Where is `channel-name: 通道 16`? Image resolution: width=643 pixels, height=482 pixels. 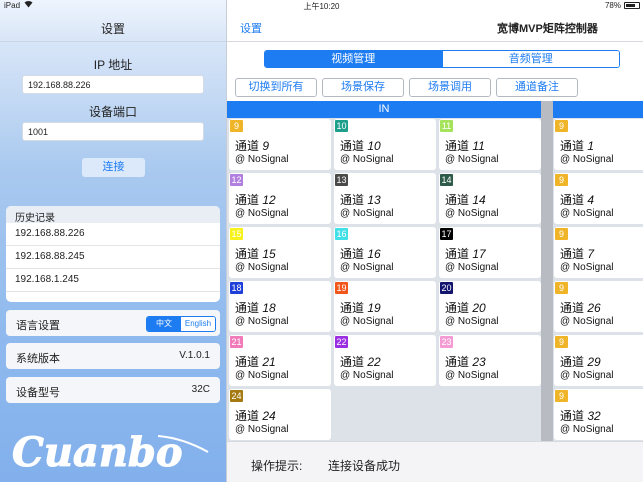 channel-name: 通道 16 is located at coordinates (360, 253).